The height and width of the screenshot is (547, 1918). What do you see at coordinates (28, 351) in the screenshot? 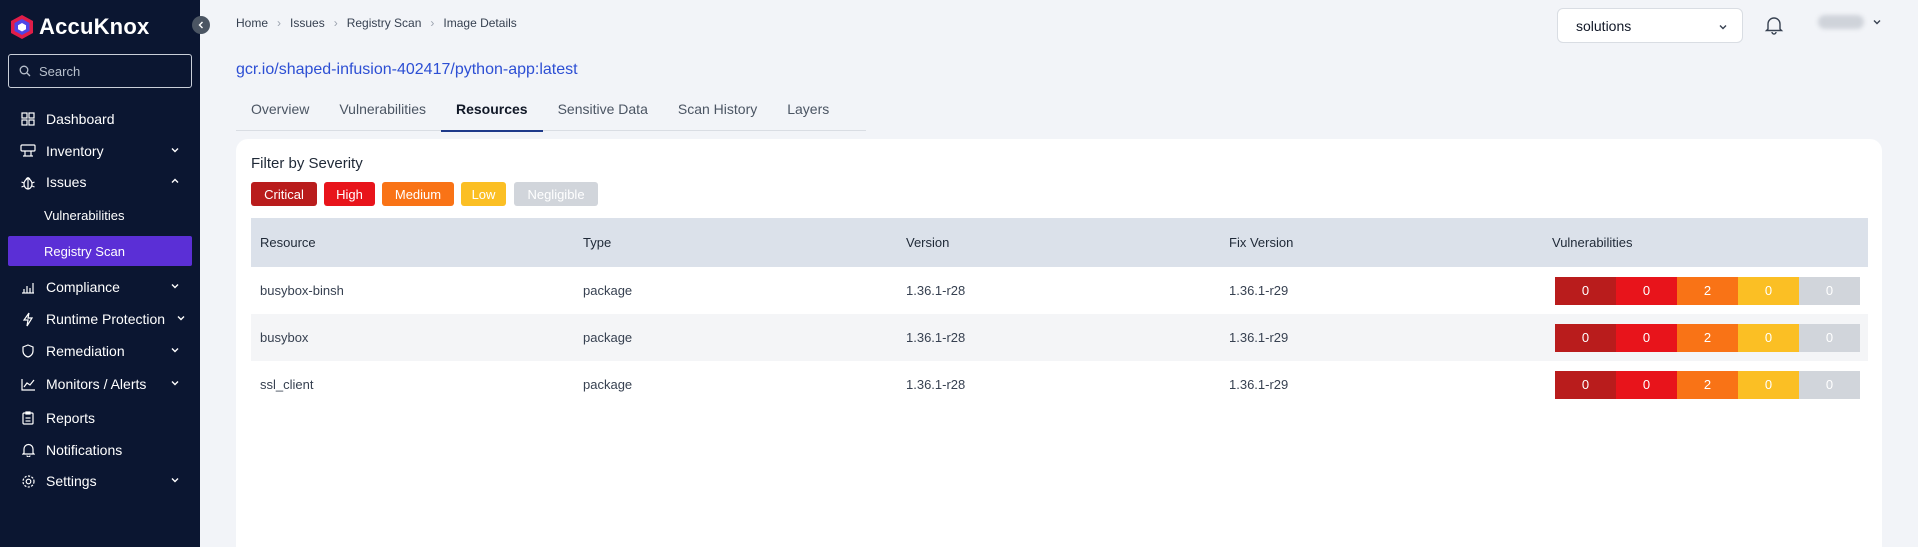
I see `remediation-icon` at bounding box center [28, 351].